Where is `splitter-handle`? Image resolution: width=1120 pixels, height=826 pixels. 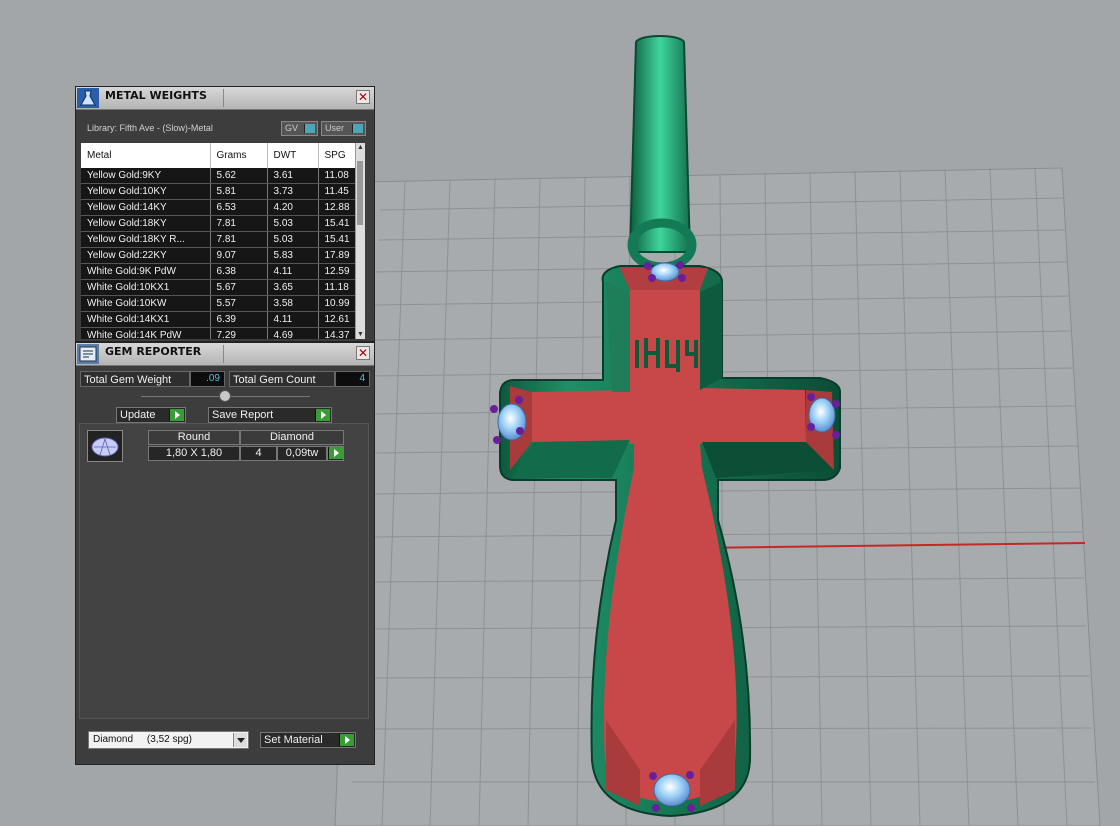 splitter-handle is located at coordinates (225, 396).